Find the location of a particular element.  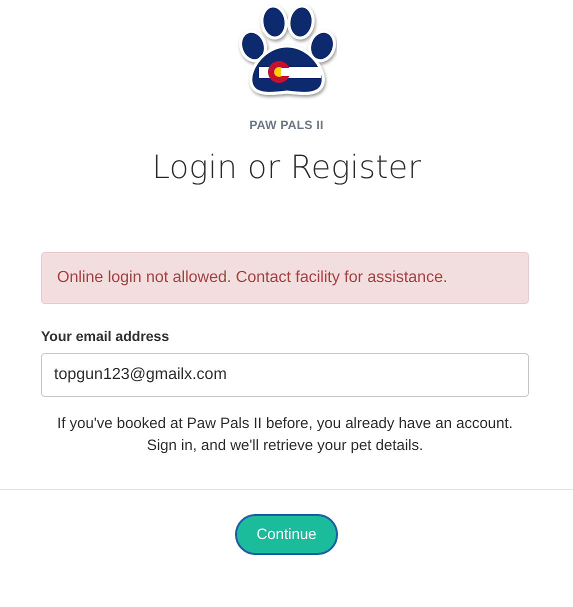

brand-name: PAW PALS II is located at coordinates (286, 125).